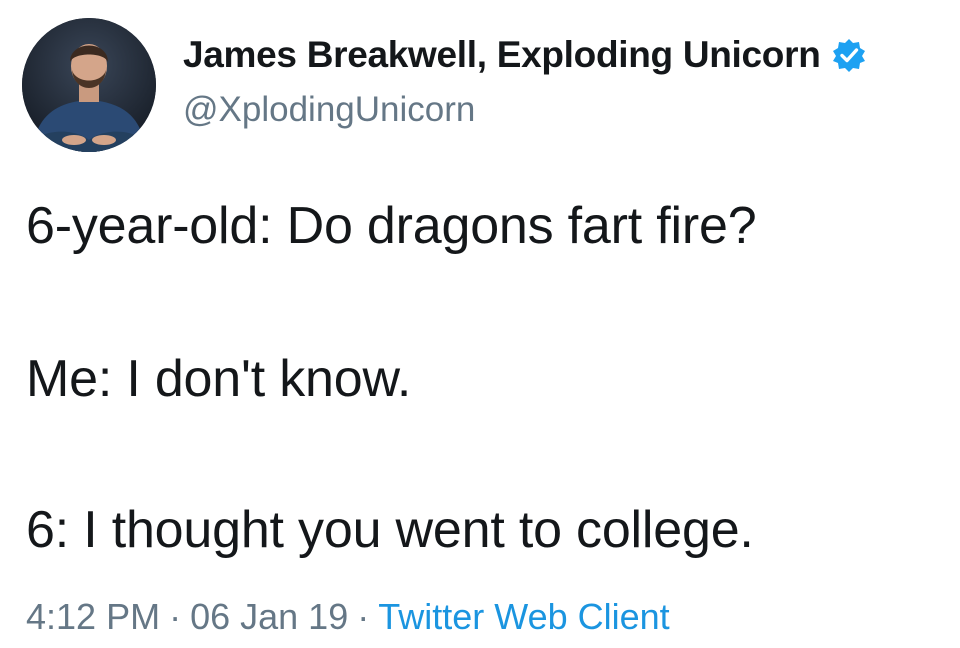 The width and height of the screenshot is (960, 648). I want to click on tweet-text-line: 6: I thought you went to college., so click(390, 530).